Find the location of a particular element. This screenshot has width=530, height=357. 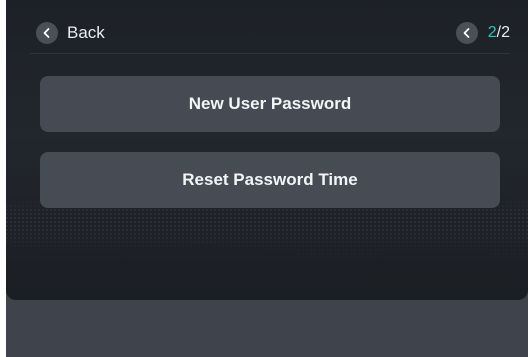

back-label: Back is located at coordinates (86, 32).